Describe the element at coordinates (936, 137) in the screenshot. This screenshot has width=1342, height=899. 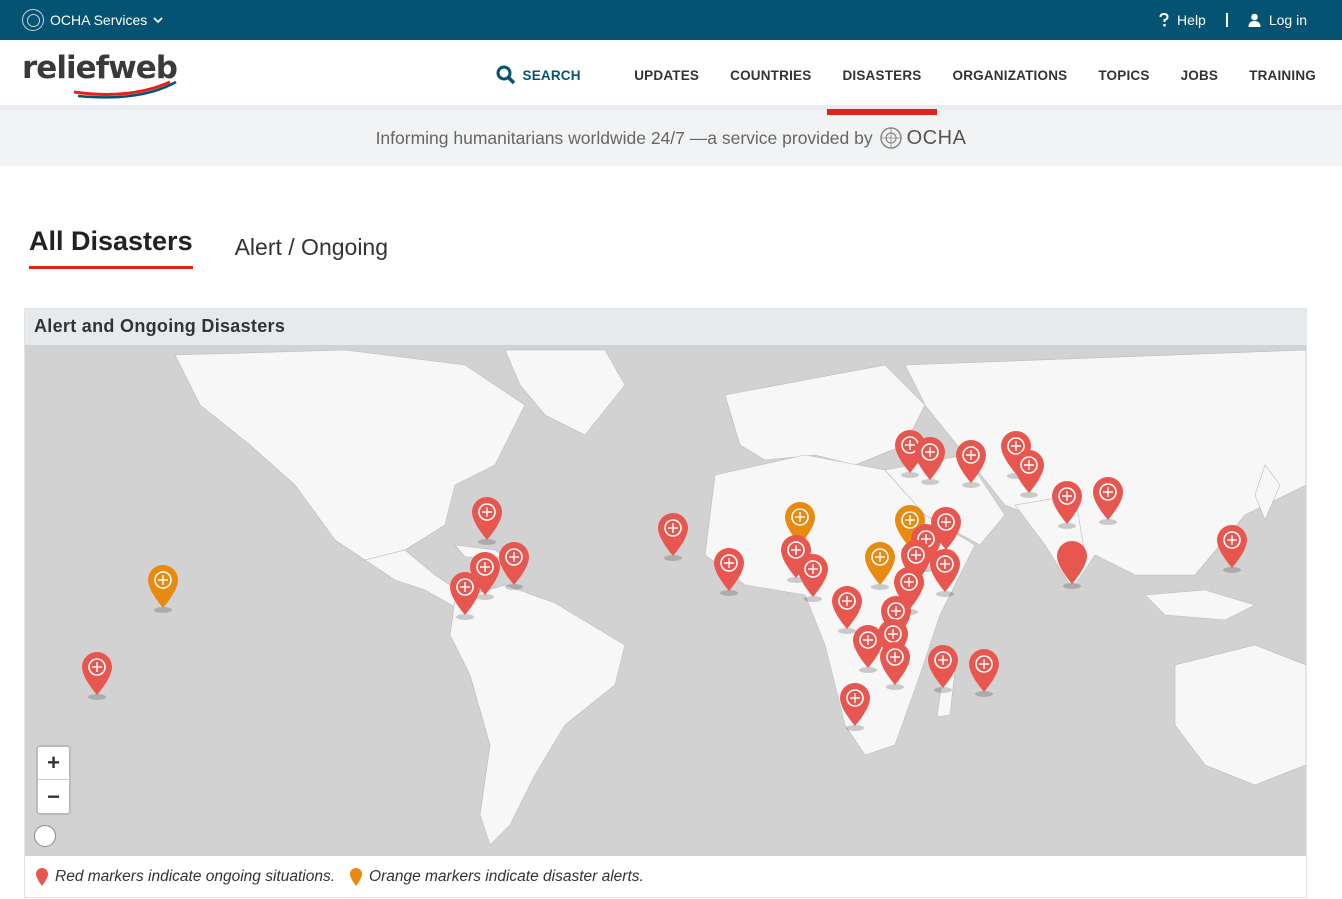
I see `ocha-text: OCHA` at that location.